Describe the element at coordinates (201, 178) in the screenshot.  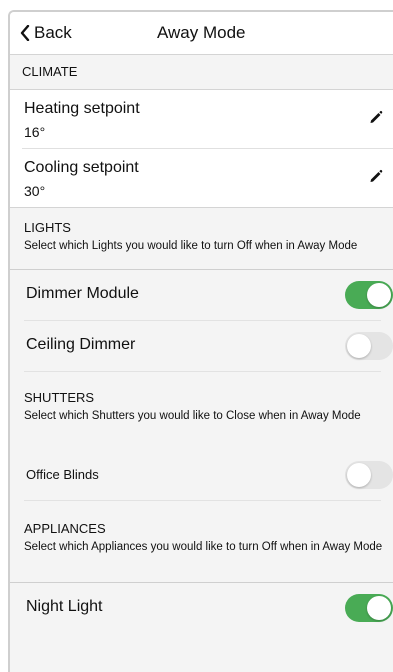
I see `cooling-setpoint-row: Cooling setpoint 30°` at that location.